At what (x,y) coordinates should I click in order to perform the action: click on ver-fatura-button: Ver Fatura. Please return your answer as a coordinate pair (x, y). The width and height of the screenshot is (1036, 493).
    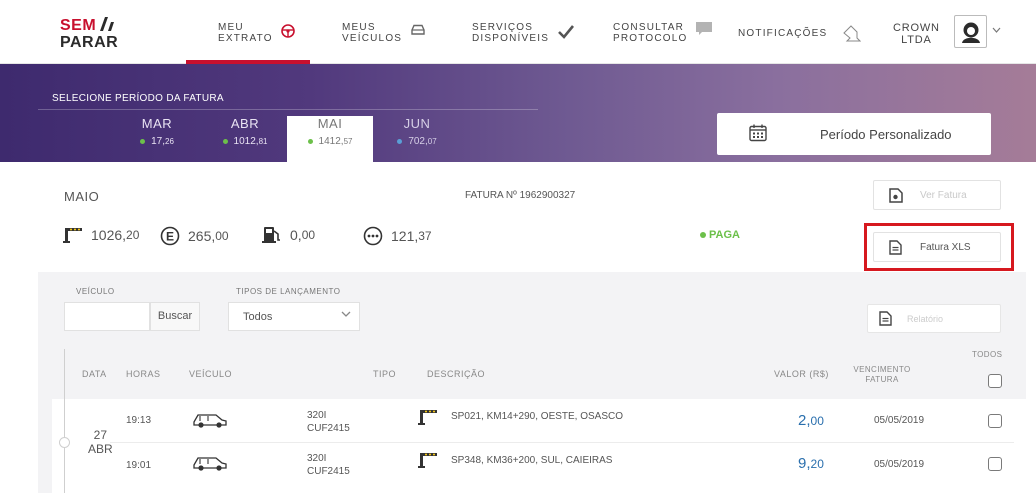
    Looking at the image, I should click on (937, 195).